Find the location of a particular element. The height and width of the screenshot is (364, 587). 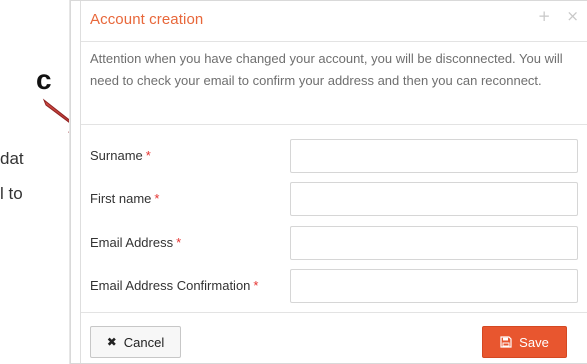

email-address-row: Email Address * is located at coordinates (334, 243).